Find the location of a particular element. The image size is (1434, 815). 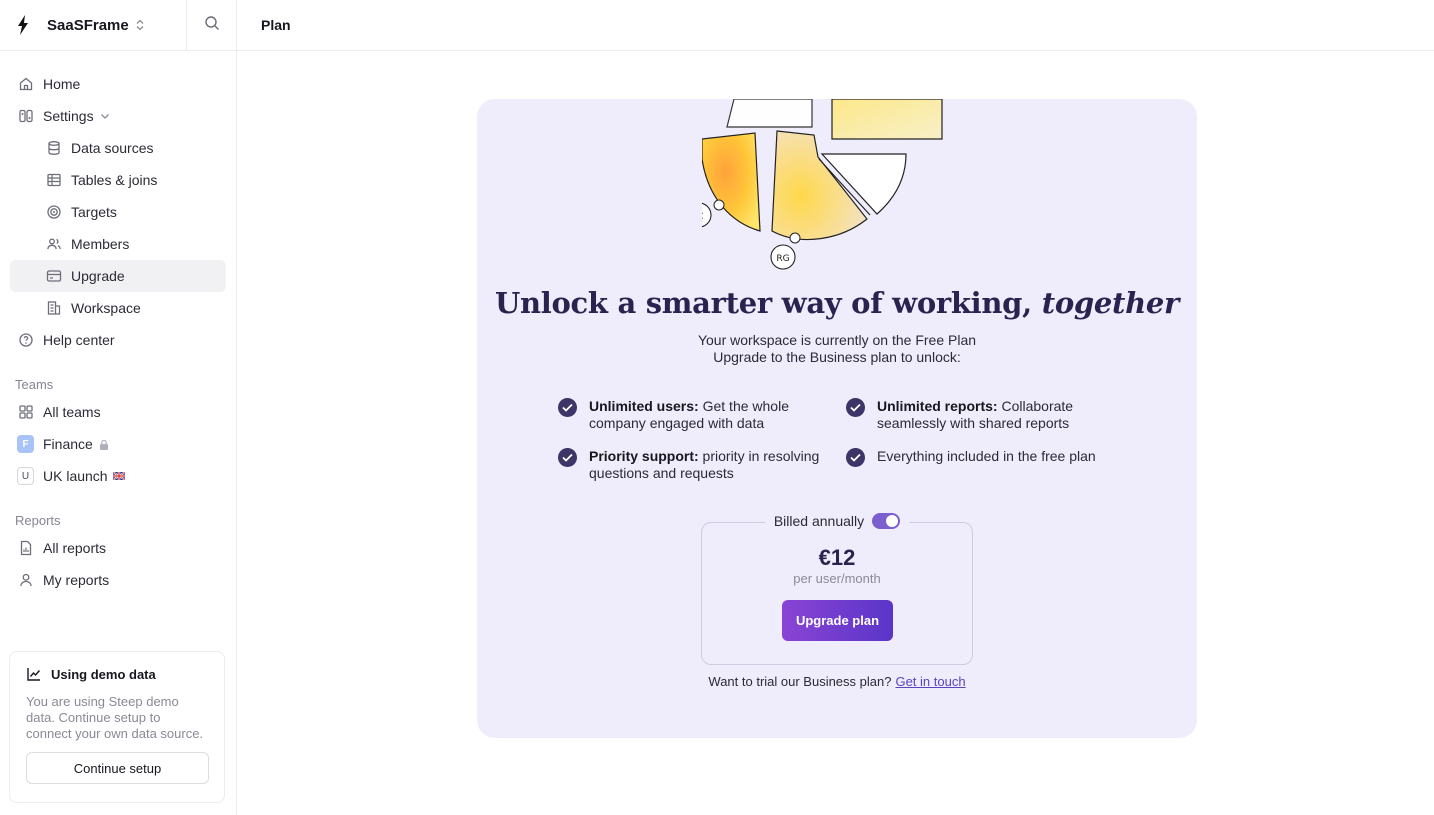

sidebar-item-label: Tables & joins is located at coordinates (114, 180).